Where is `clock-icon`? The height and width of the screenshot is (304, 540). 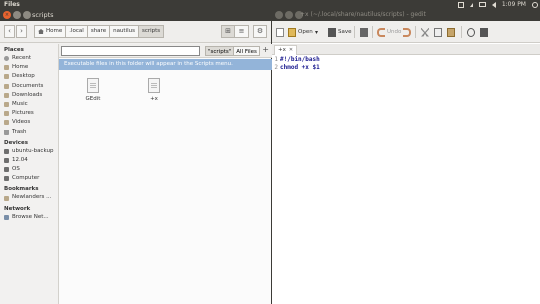 clock-icon is located at coordinates (6, 59).